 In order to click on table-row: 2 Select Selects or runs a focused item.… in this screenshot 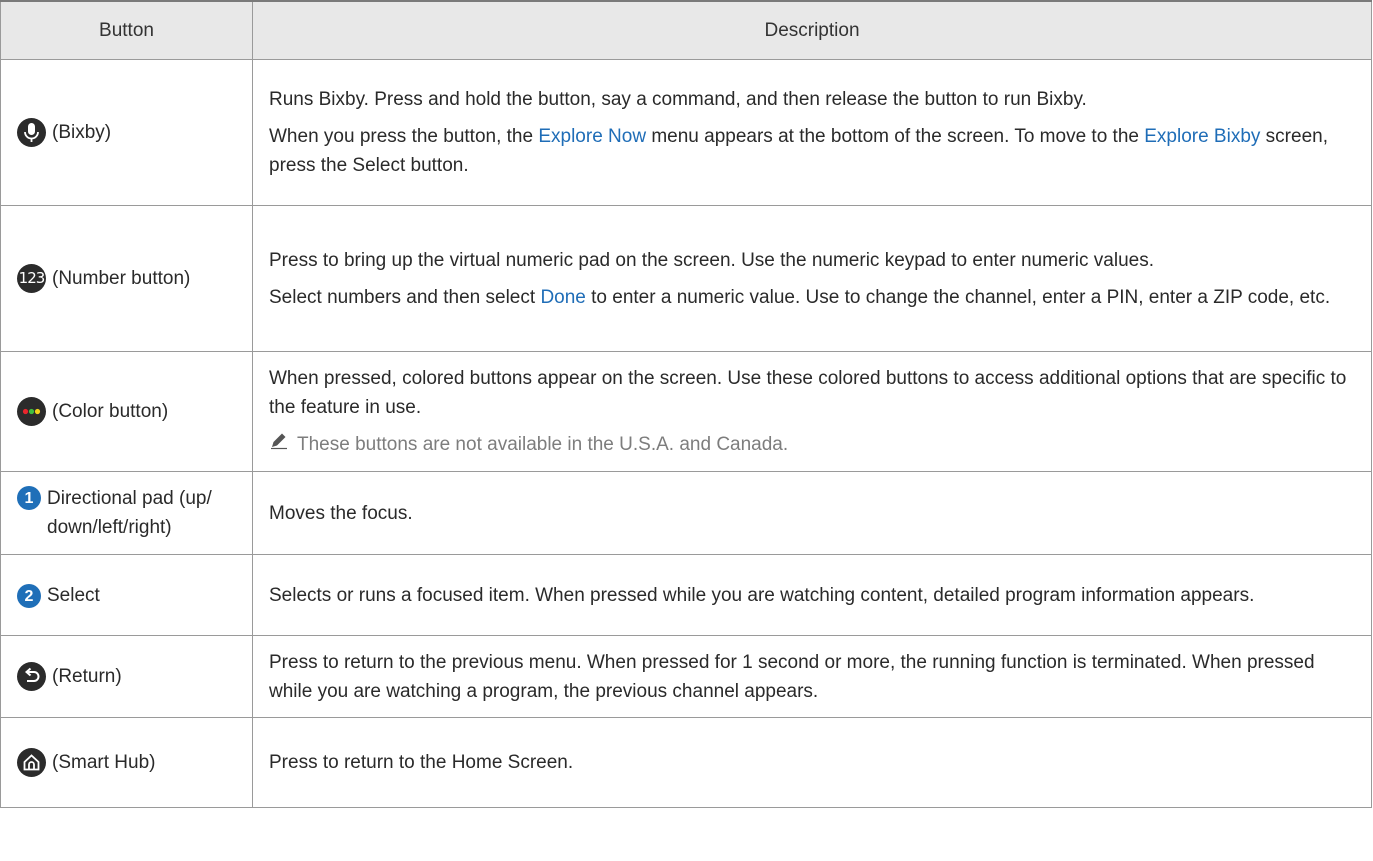, I will do `click(686, 595)`.